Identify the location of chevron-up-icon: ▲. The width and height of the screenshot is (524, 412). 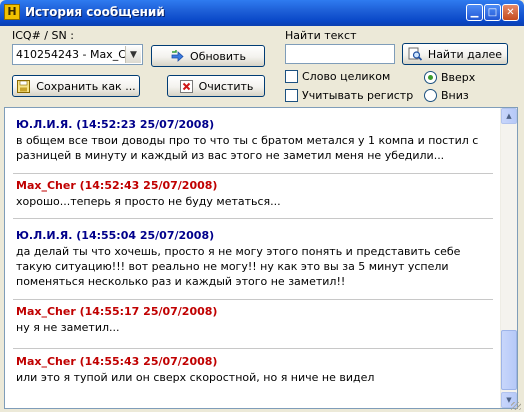
(509, 116).